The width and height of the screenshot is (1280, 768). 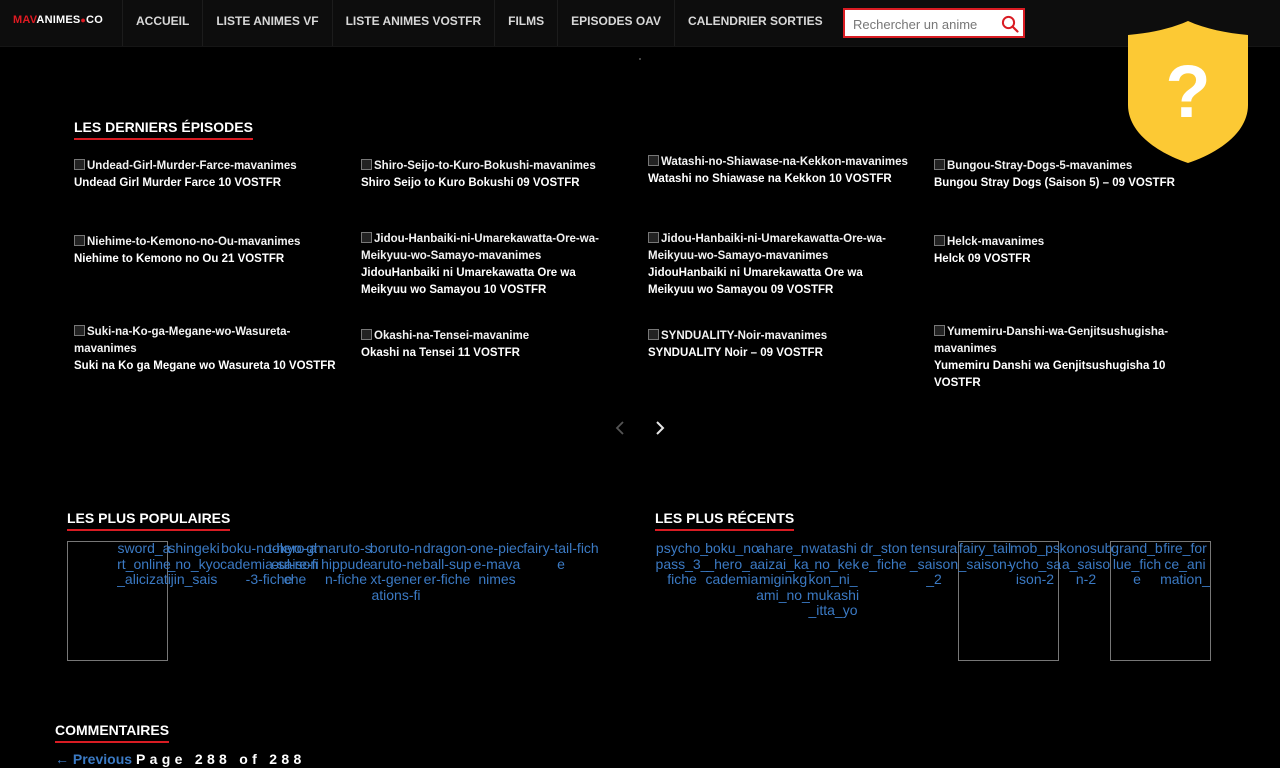 I want to click on episode-image-alt: Undead-Girl-Murder-Farce-mavanimes, so click(x=209, y=166).